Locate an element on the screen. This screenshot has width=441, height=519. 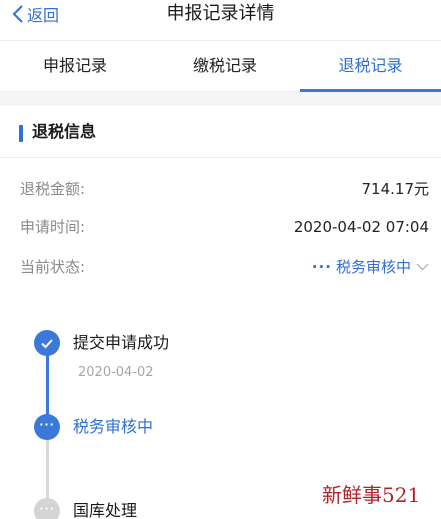
section-header: 退税信息 is located at coordinates (220, 132).